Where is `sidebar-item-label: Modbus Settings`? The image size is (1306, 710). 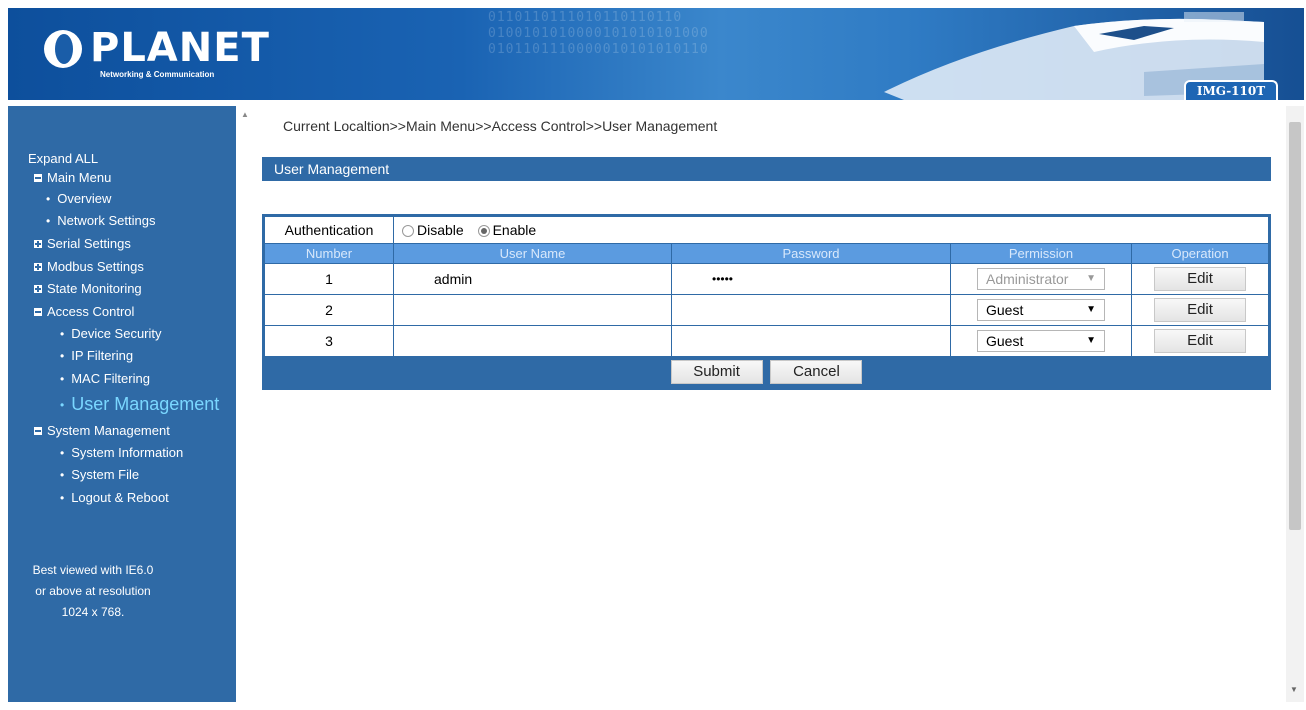 sidebar-item-label: Modbus Settings is located at coordinates (95, 266).